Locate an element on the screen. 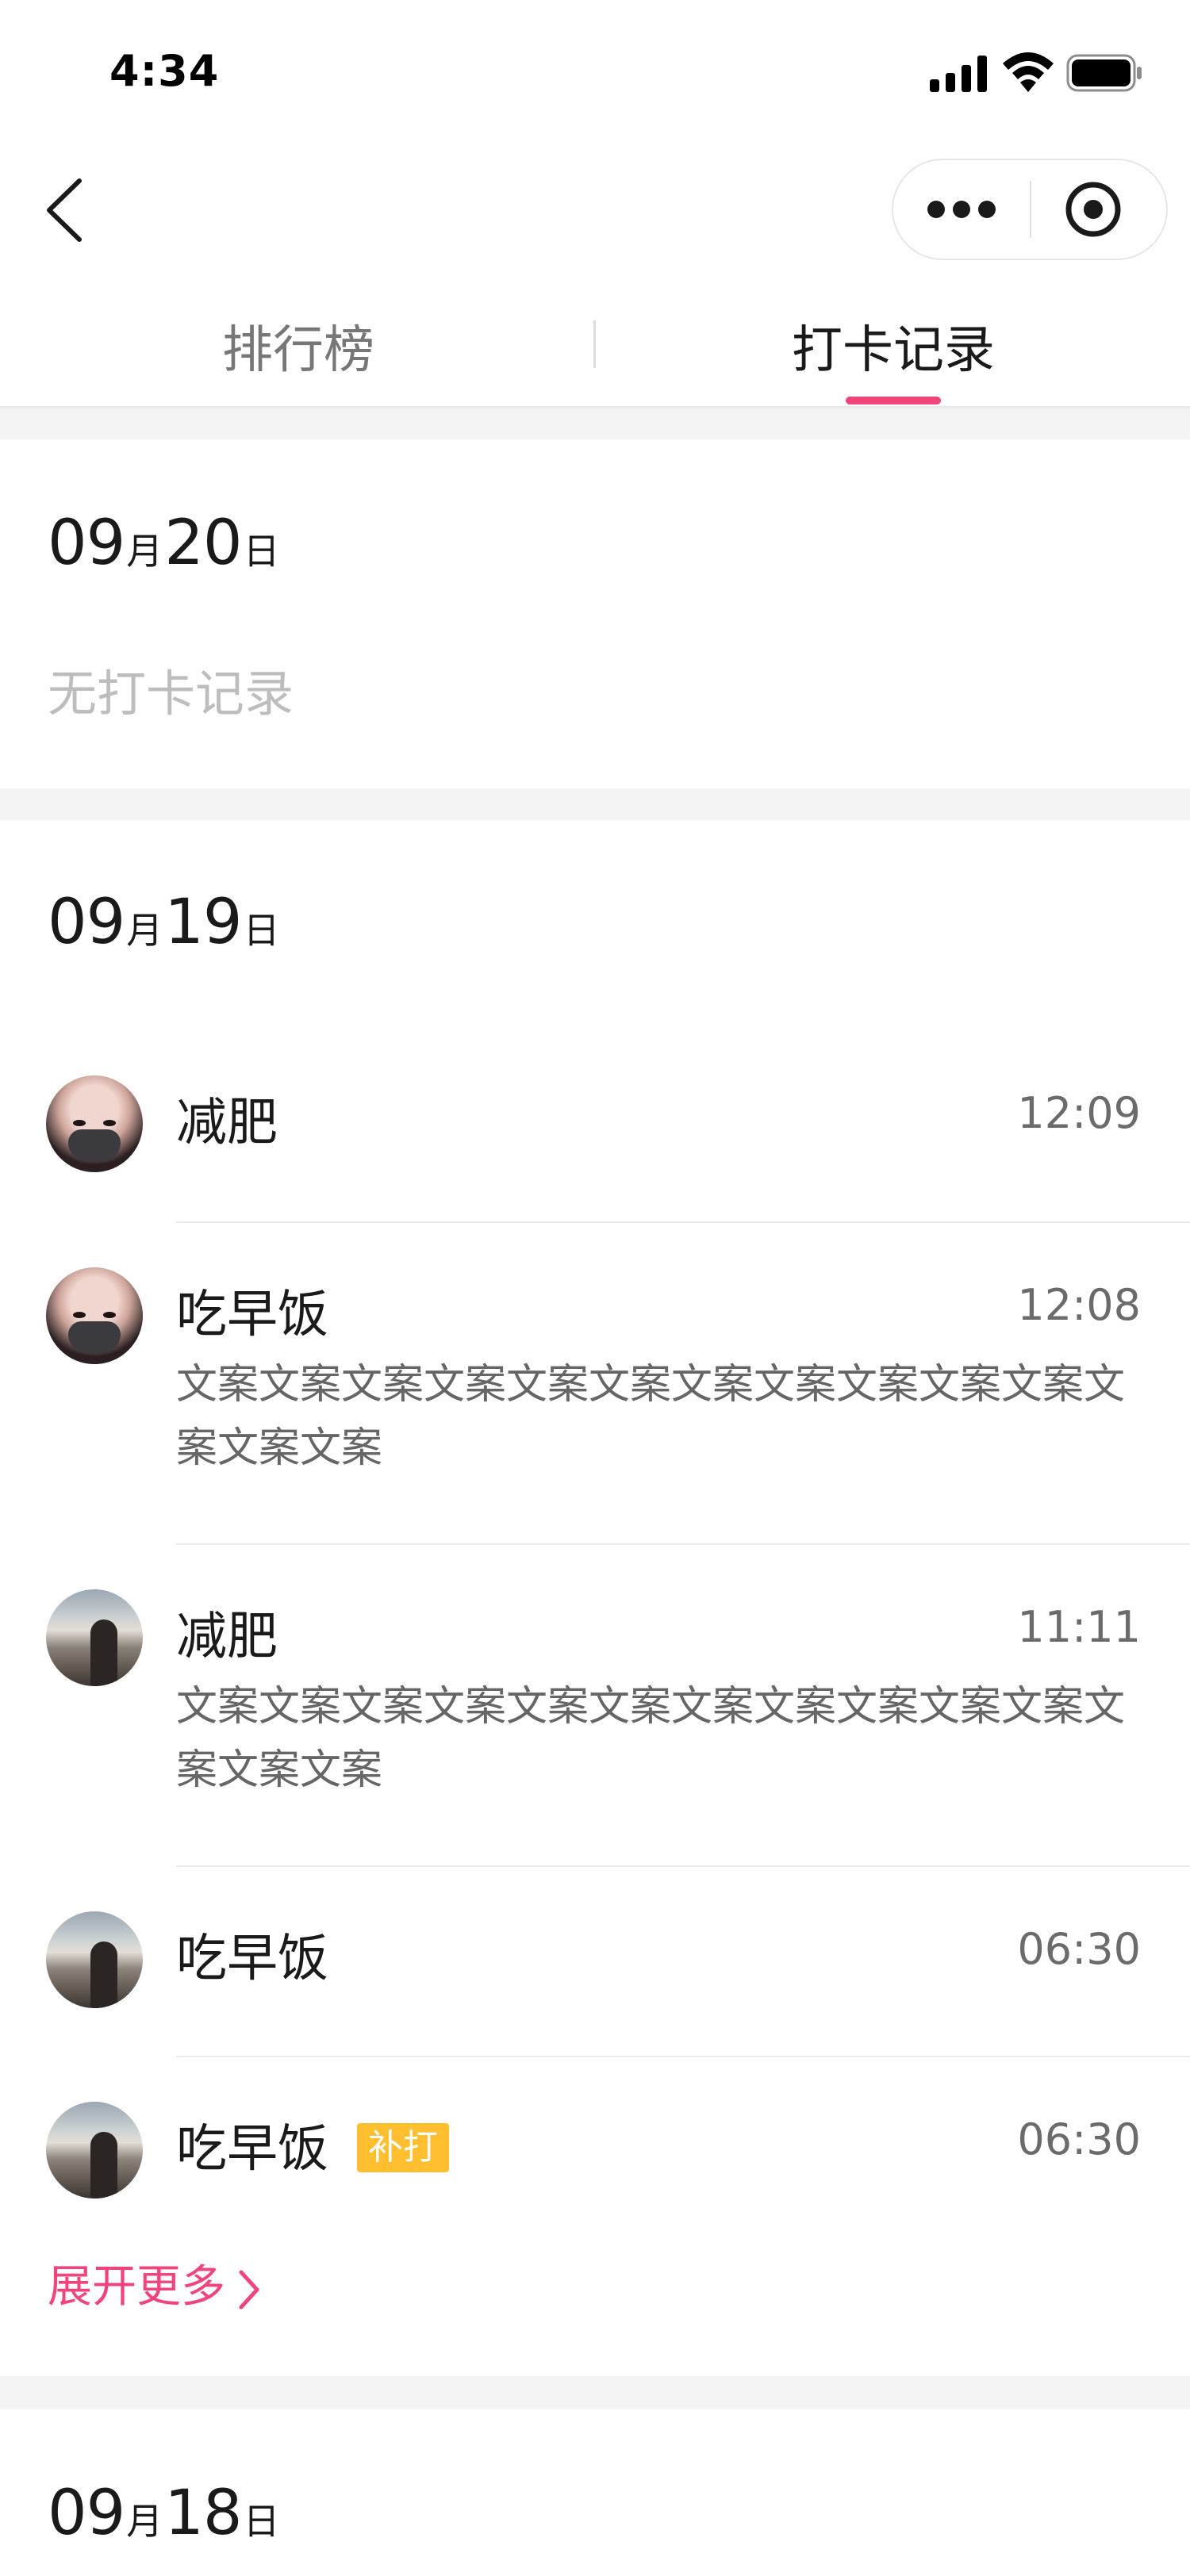 The height and width of the screenshot is (2576, 1190). expand-more-button: 展开更多 is located at coordinates (155, 2283).